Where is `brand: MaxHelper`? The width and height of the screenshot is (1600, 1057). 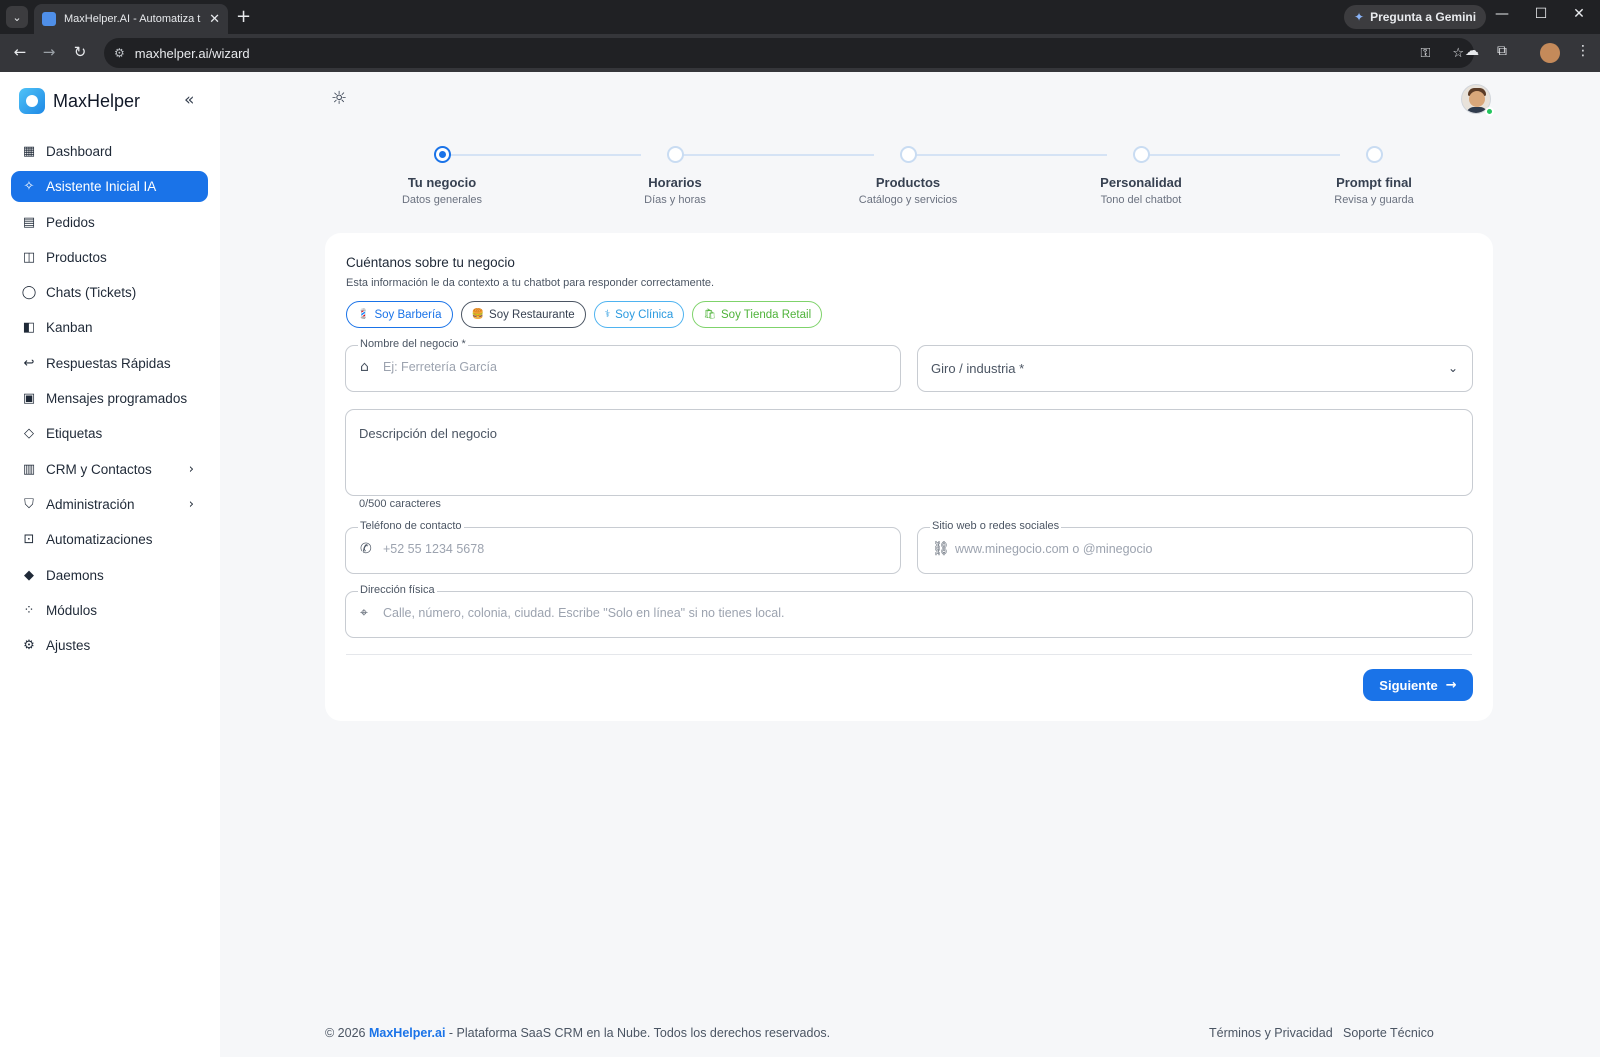
brand: MaxHelper is located at coordinates (79, 101).